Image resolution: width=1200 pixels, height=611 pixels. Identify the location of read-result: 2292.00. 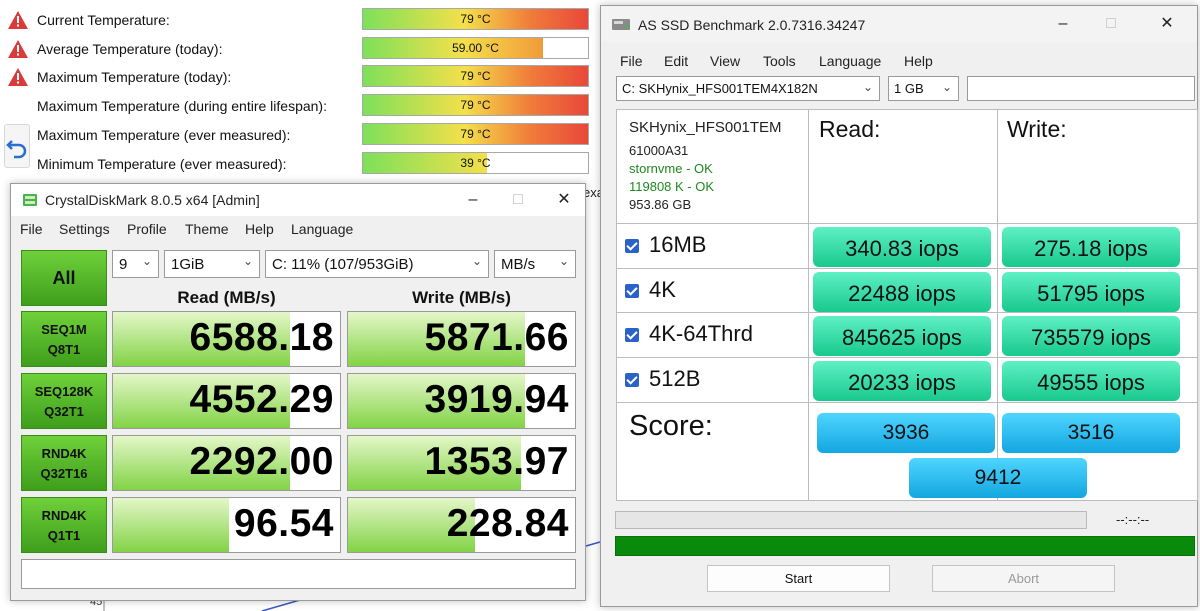
(226, 463).